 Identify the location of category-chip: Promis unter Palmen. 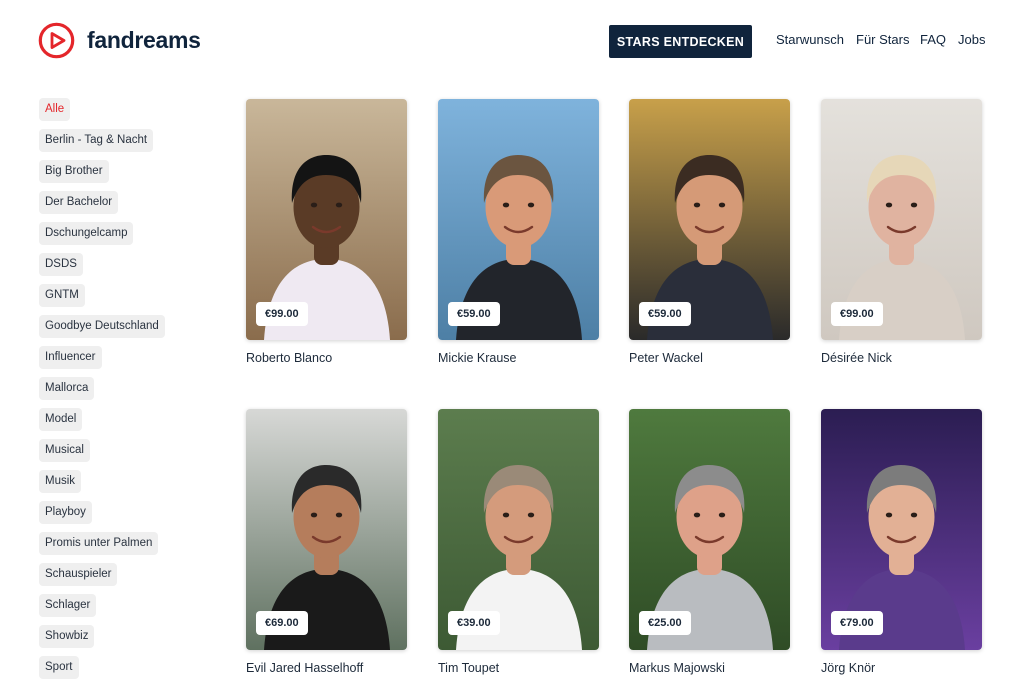
(99, 543).